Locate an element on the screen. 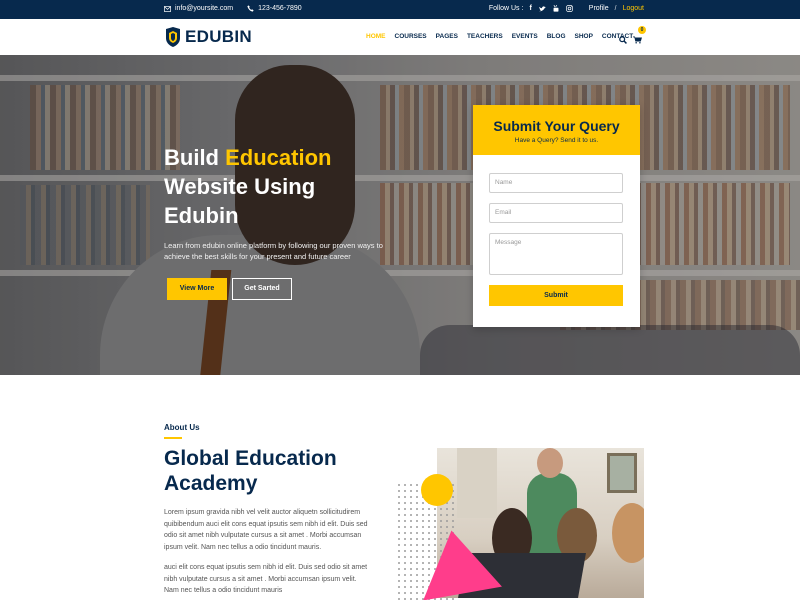 The height and width of the screenshot is (600, 800). logo: EDUBIN is located at coordinates (208, 37).